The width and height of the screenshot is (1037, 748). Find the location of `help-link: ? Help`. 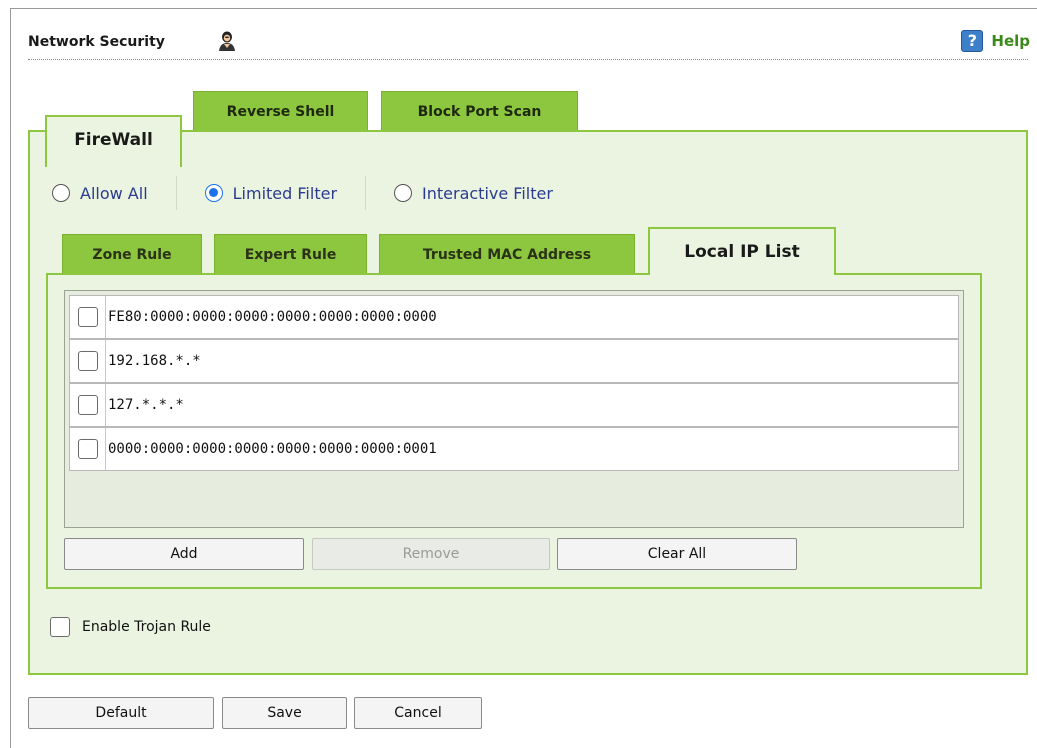

help-link: ? Help is located at coordinates (995, 41).